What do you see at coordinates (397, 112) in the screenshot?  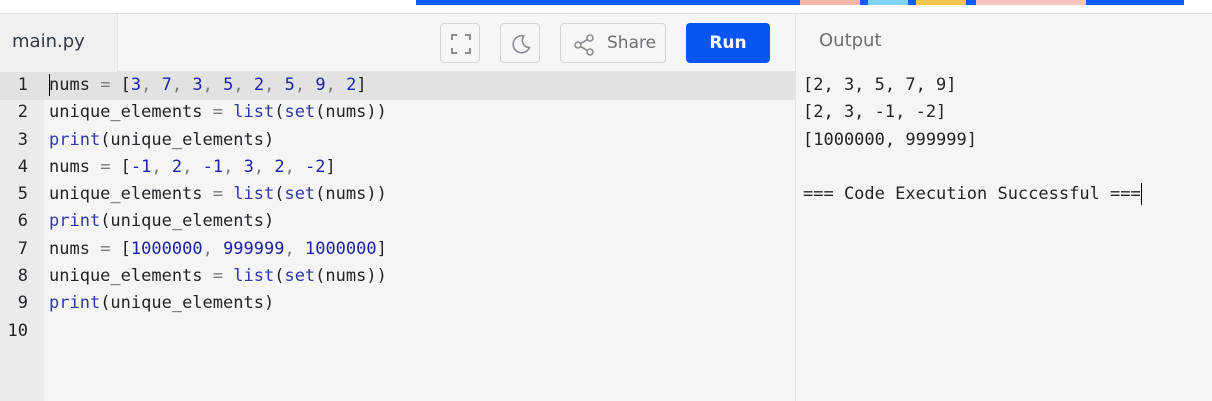 I see `code-line: 2 unique_elements = list(set(nums))` at bounding box center [397, 112].